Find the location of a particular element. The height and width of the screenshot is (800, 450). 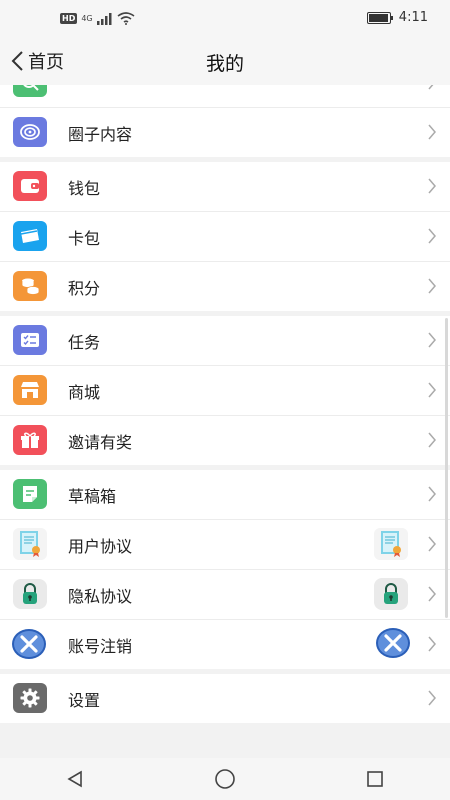

menu-item-label: 邀请有奖 is located at coordinates (100, 442).